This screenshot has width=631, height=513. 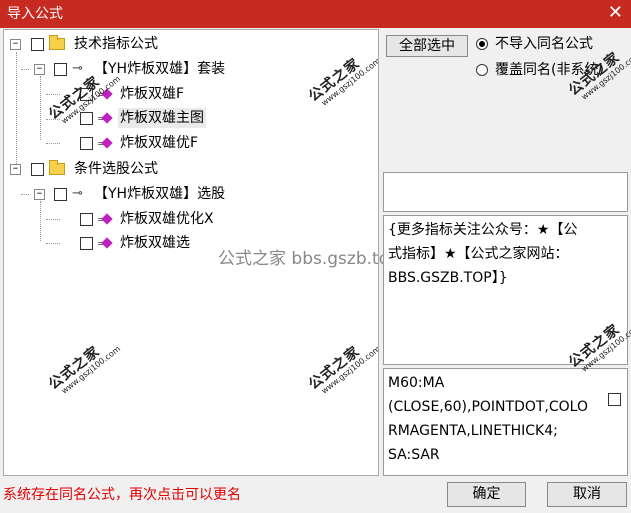 I want to click on radio-overwrite-label: 覆盖同名(非系统), so click(x=549, y=70).